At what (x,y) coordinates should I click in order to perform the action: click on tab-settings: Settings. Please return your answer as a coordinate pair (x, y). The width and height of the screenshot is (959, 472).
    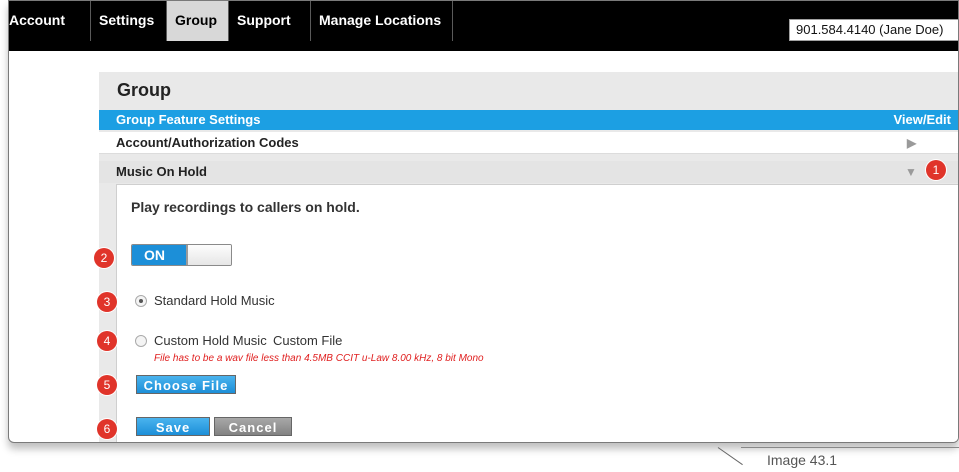
    Looking at the image, I should click on (129, 21).